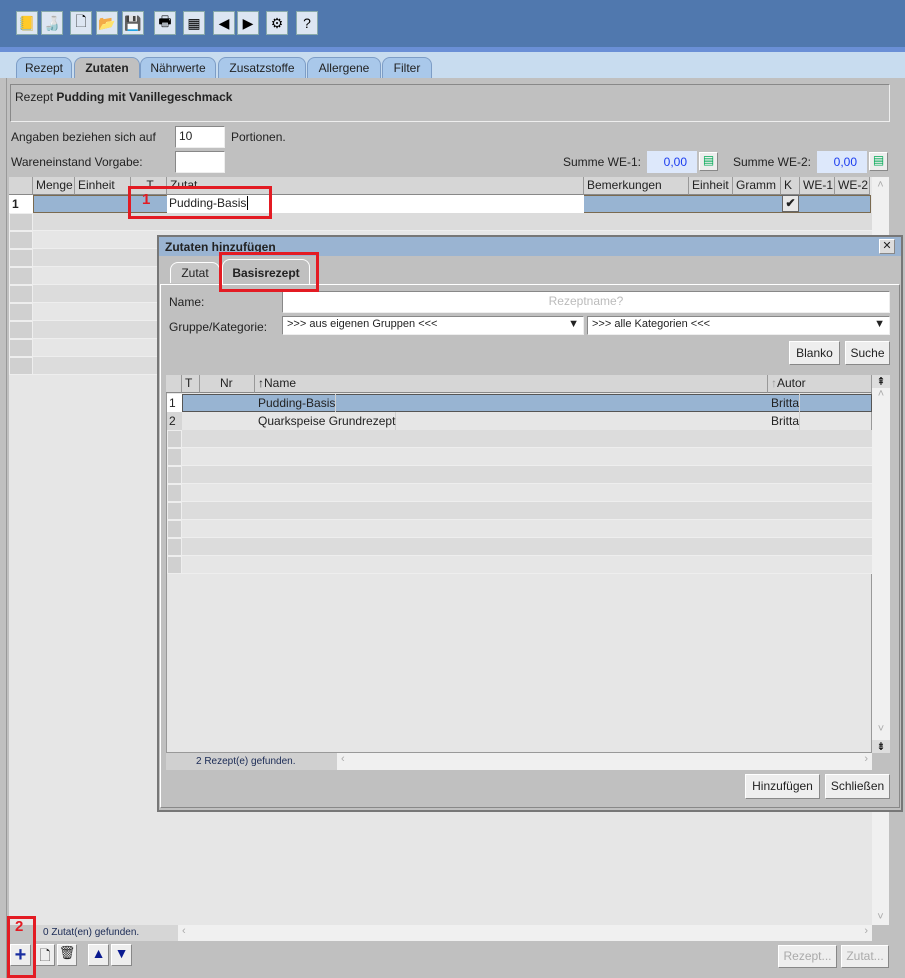 This screenshot has height=978, width=905. Describe the element at coordinates (218, 327) in the screenshot. I see `gruppe-label: Gruppe/Kategorie:` at that location.